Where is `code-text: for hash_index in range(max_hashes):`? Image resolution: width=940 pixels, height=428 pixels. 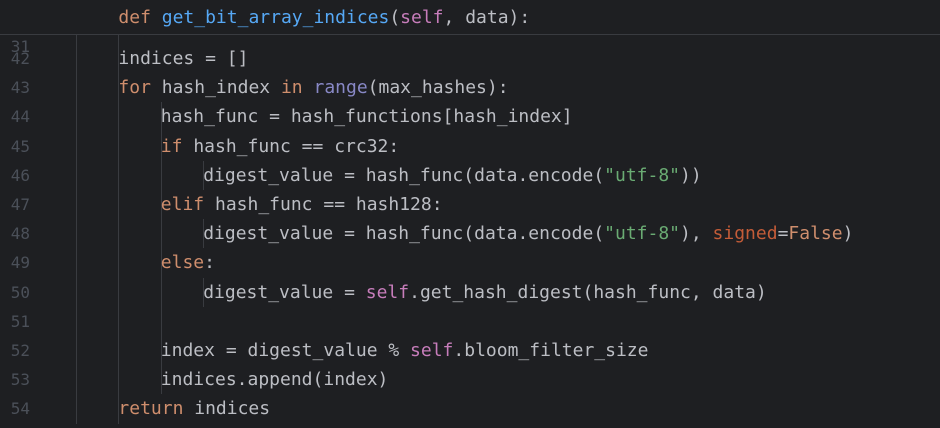 code-text: for hash_index in range(max_hashes): is located at coordinates (313, 87).